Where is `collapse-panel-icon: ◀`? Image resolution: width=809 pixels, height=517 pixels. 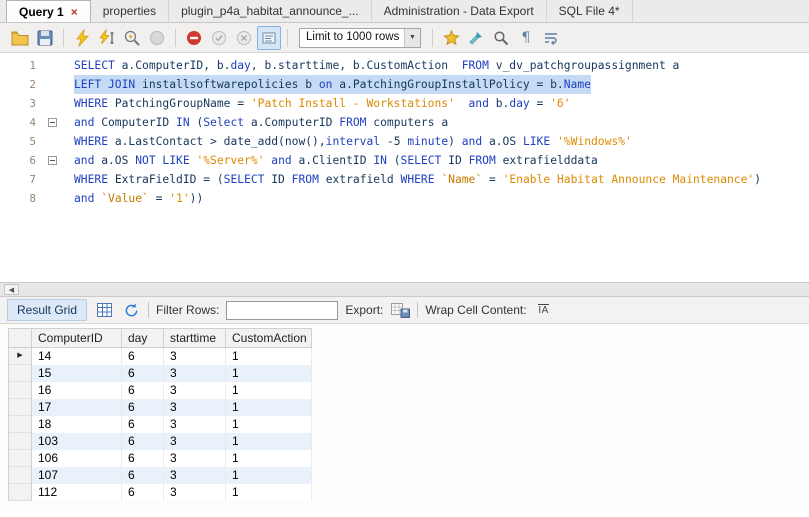 collapse-panel-icon: ◀ is located at coordinates (11, 289).